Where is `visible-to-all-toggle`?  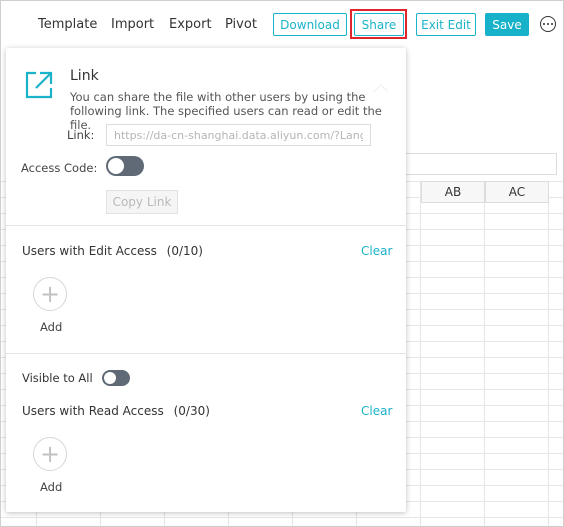
visible-to-all-toggle is located at coordinates (116, 378).